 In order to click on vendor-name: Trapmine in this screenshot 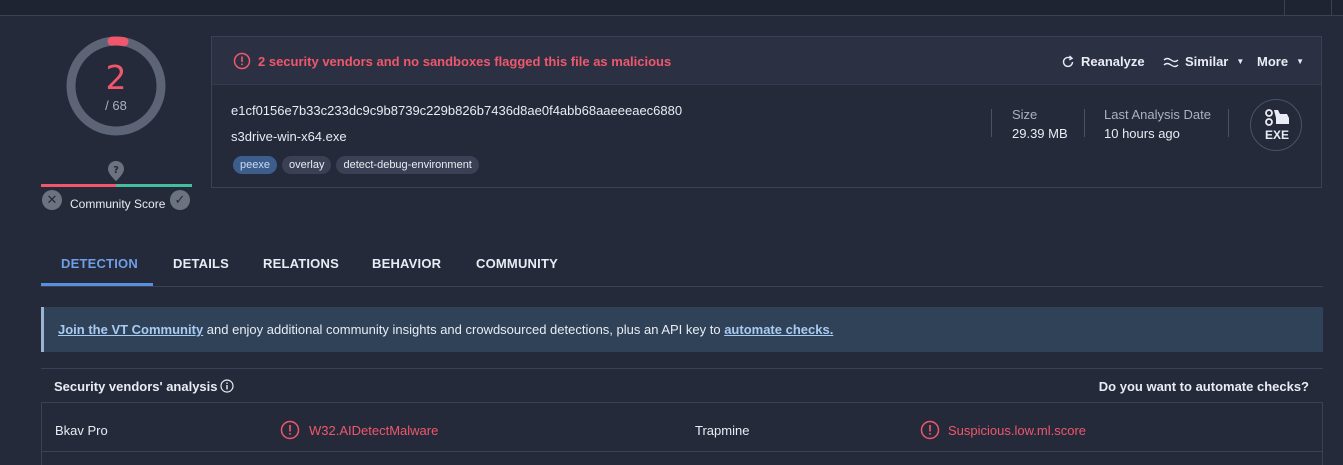, I will do `click(722, 430)`.